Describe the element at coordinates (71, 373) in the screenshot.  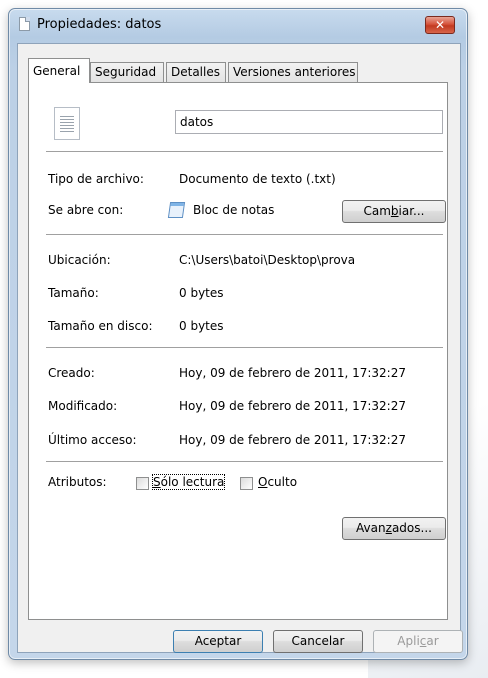
I see `created-label: Creado:` at that location.